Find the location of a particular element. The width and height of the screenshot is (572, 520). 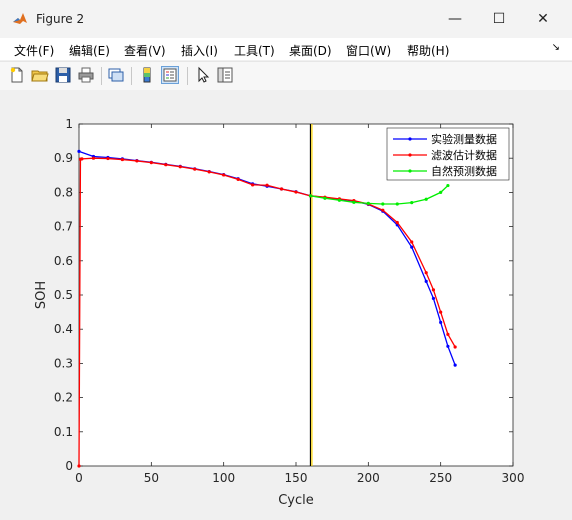

title-bar: Figure 2 — ☐ ✕ is located at coordinates (286, 19).